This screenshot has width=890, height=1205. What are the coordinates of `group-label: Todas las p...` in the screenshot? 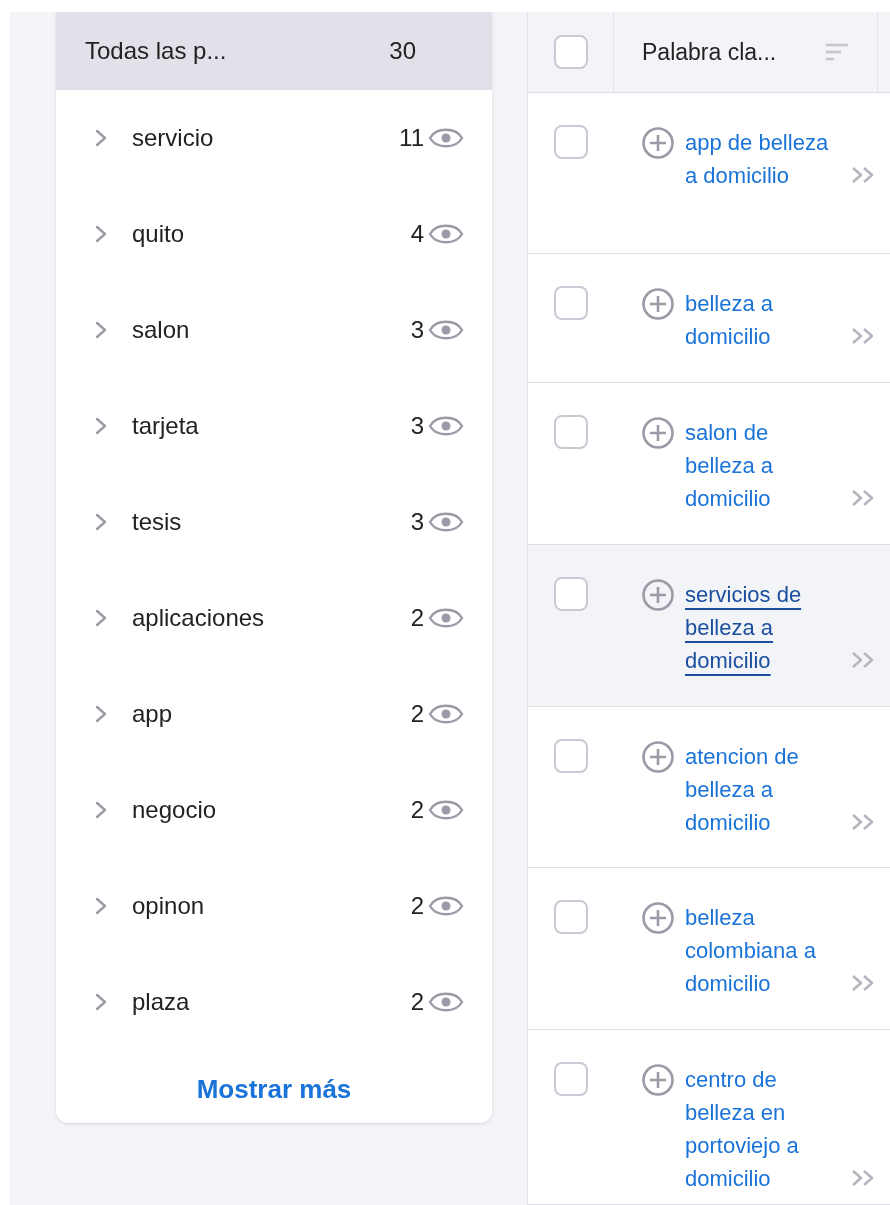 It's located at (156, 51).